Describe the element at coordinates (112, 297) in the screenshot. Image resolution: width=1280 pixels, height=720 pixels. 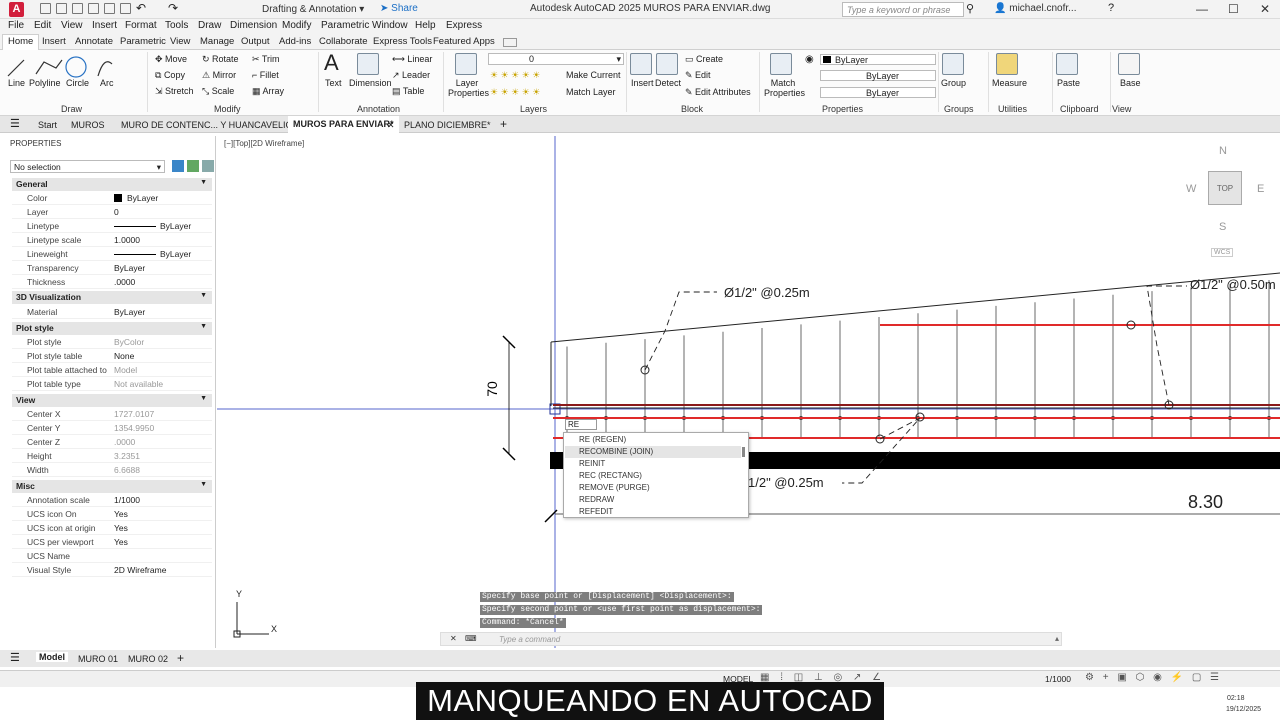
I see `section-3d-visualization: 3D Visualization ▼` at that location.